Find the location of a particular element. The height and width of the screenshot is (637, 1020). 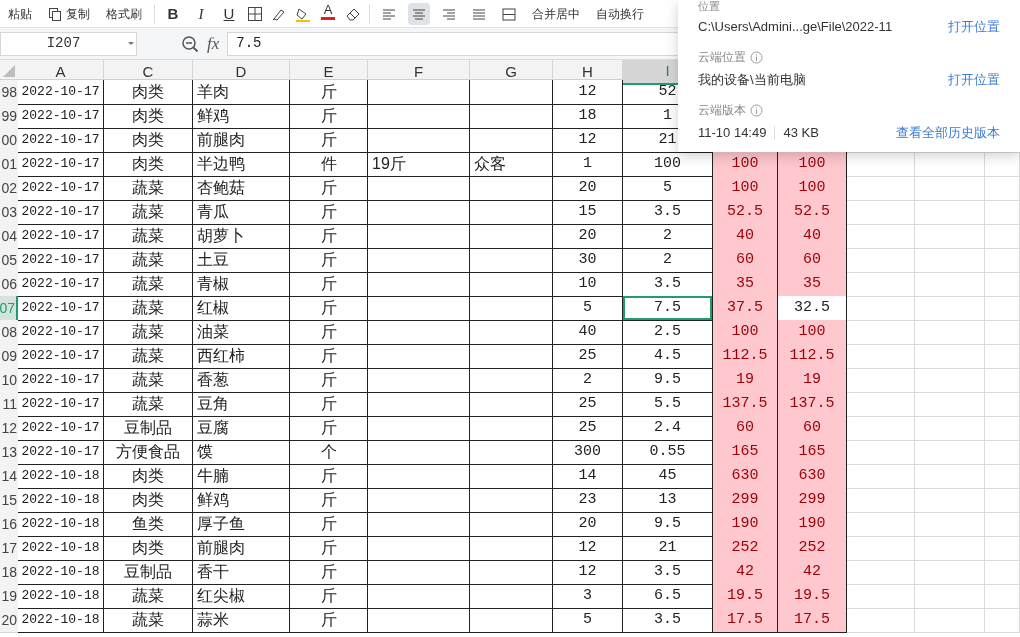

table-cell: 土豆 is located at coordinates (241, 260).